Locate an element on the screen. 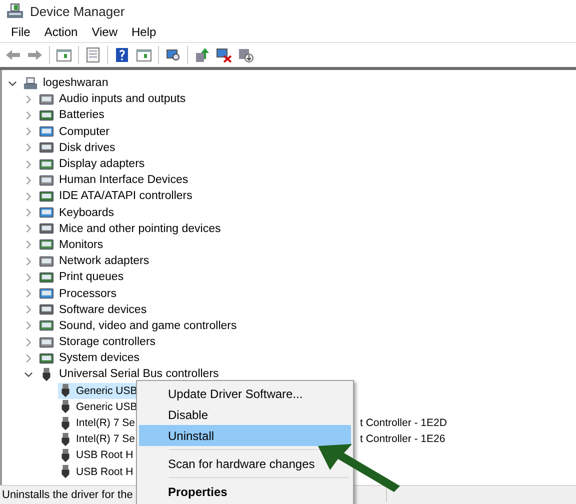  tree-item: Human Interface Devices is located at coordinates (123, 180).